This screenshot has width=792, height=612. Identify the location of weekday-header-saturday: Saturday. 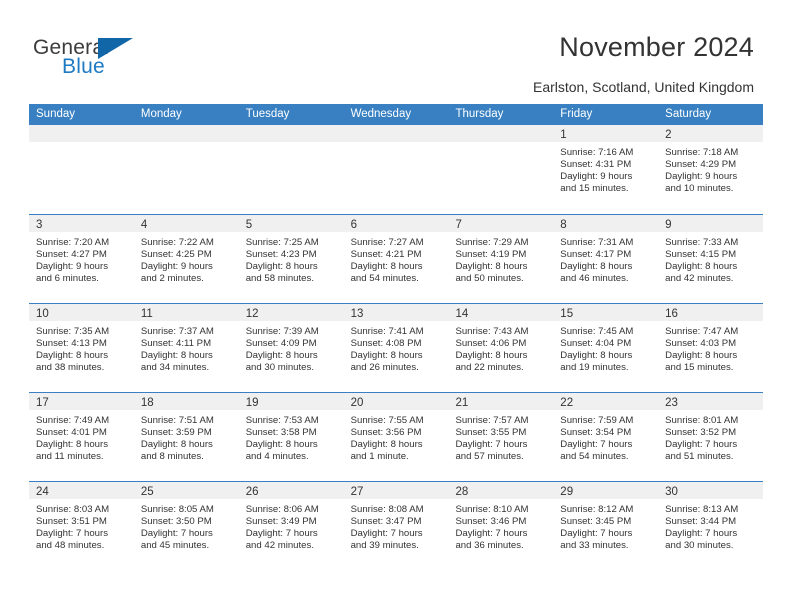
(688, 114).